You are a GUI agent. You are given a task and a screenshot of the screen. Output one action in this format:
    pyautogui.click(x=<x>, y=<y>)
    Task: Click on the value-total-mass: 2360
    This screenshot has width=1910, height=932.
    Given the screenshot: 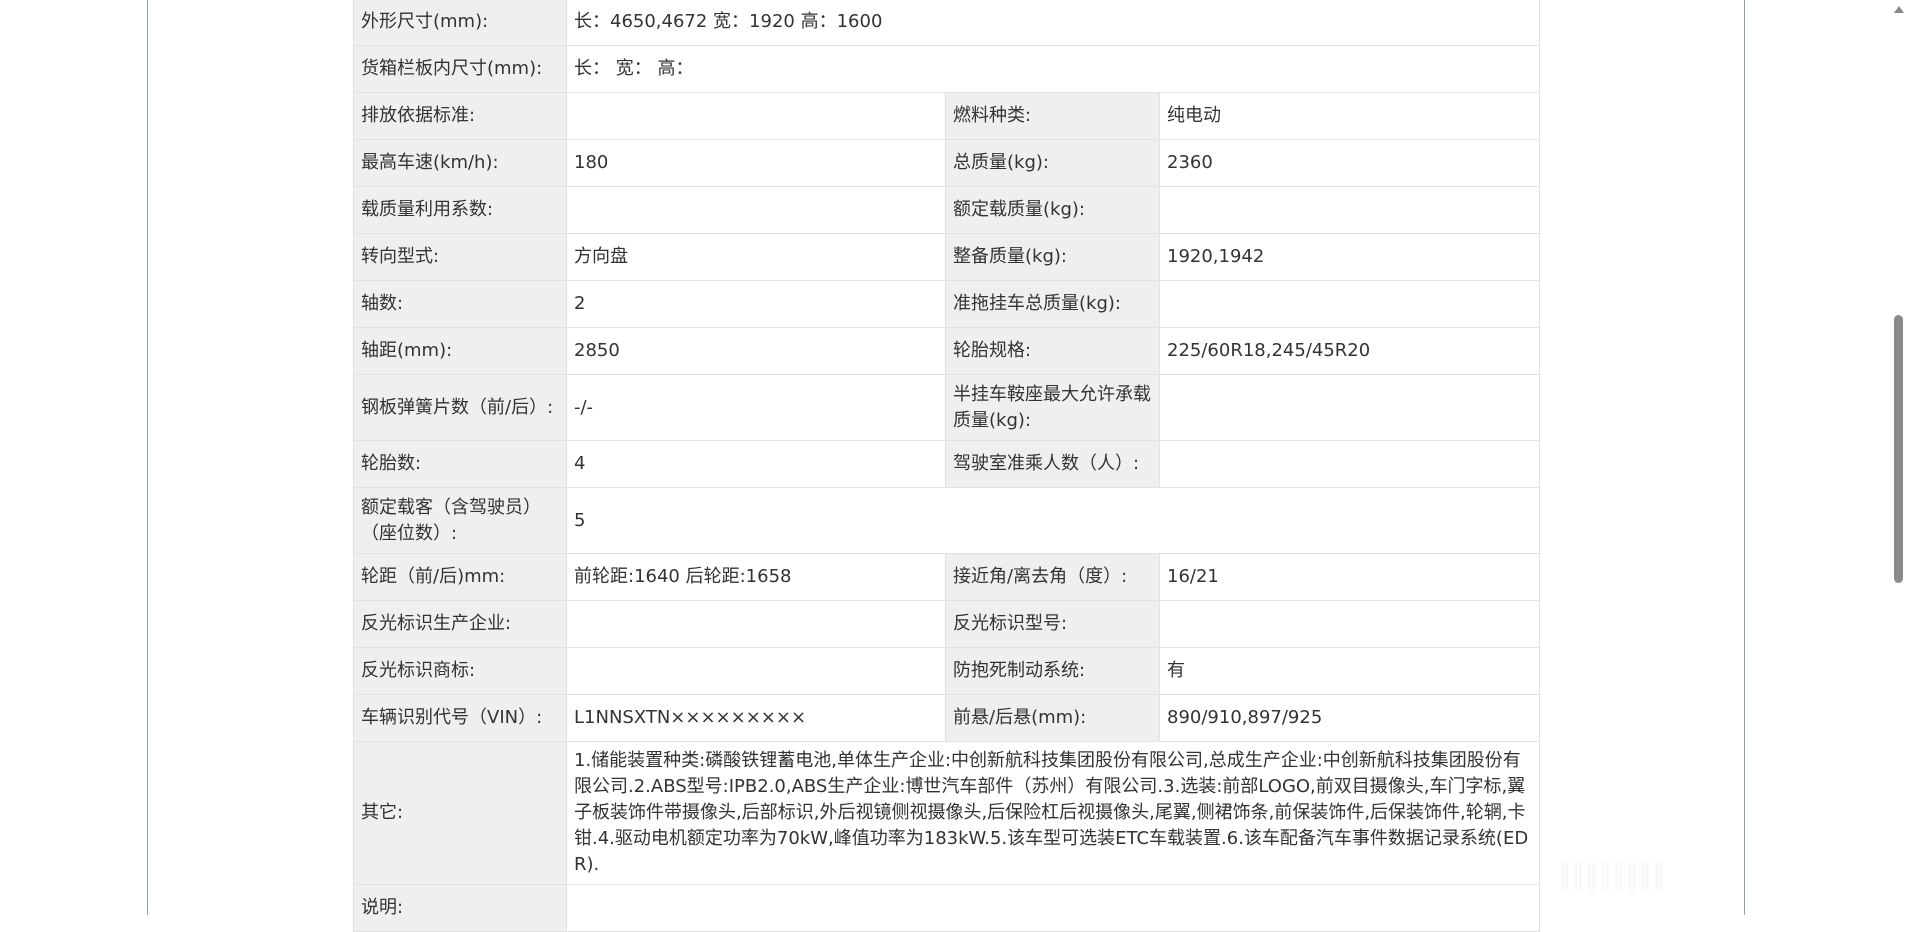 What is the action you would take?
    pyautogui.click(x=1349, y=163)
    